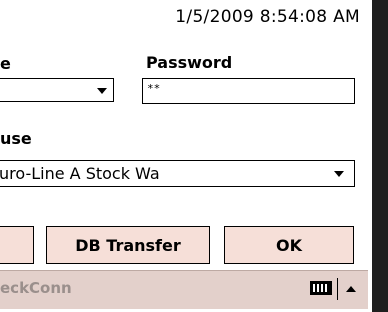 The height and width of the screenshot is (312, 388). What do you see at coordinates (289, 245) in the screenshot?
I see `ok-button: OK` at bounding box center [289, 245].